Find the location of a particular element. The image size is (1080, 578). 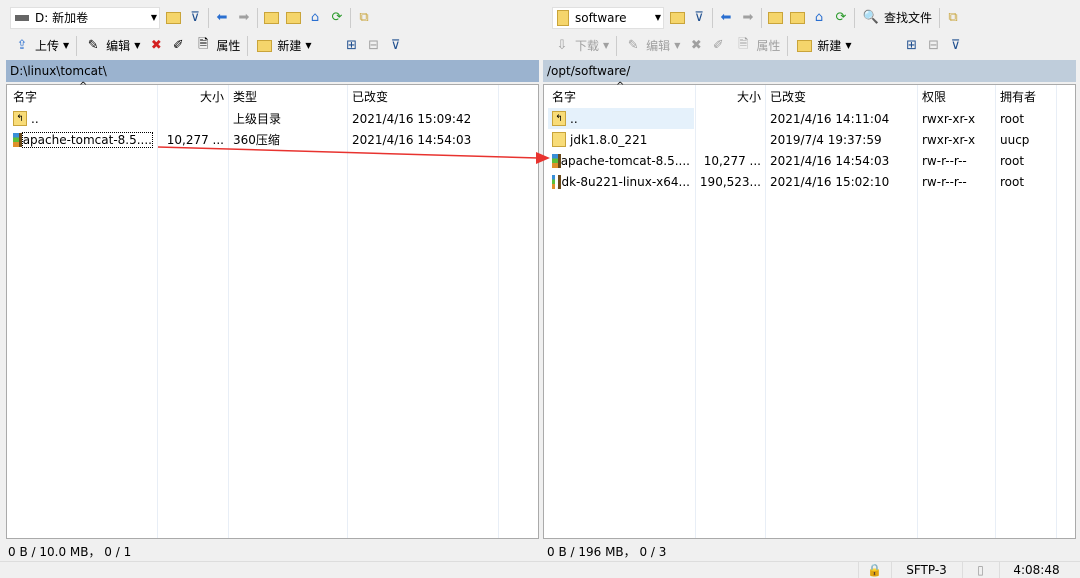

lock-icon: 🔒 is located at coordinates (874, 570).